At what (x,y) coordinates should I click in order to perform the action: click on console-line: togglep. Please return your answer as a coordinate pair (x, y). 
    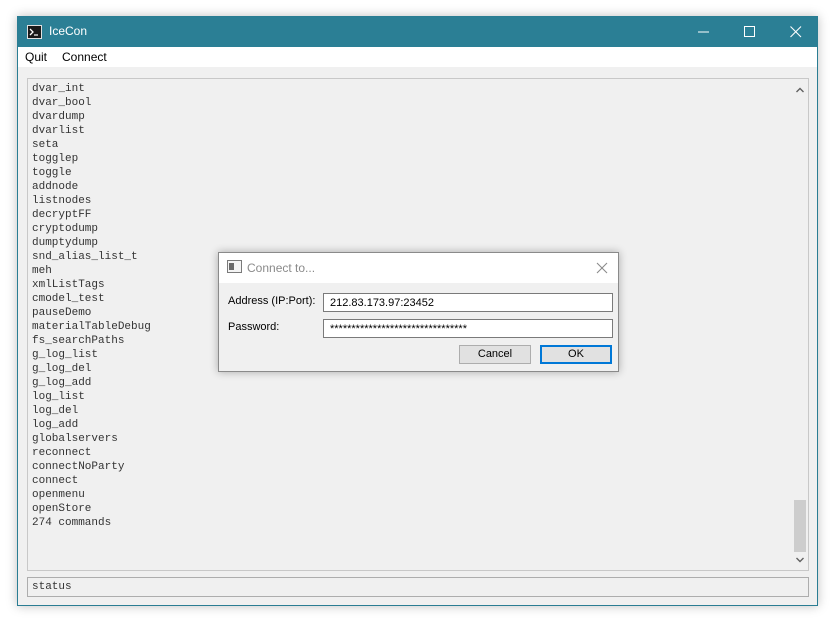
    Looking at the image, I should click on (55, 159).